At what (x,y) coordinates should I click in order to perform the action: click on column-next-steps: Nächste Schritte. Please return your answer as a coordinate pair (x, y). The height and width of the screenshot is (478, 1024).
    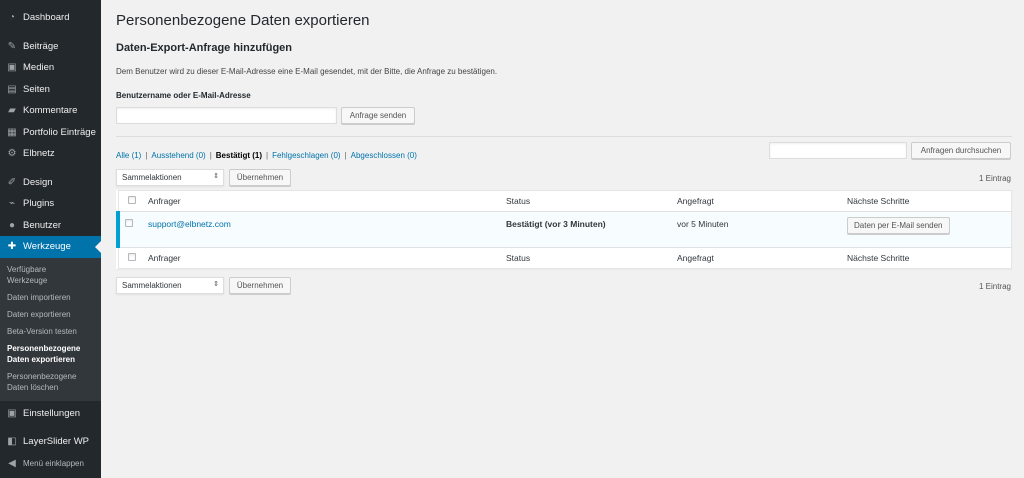
    Looking at the image, I should click on (878, 201).